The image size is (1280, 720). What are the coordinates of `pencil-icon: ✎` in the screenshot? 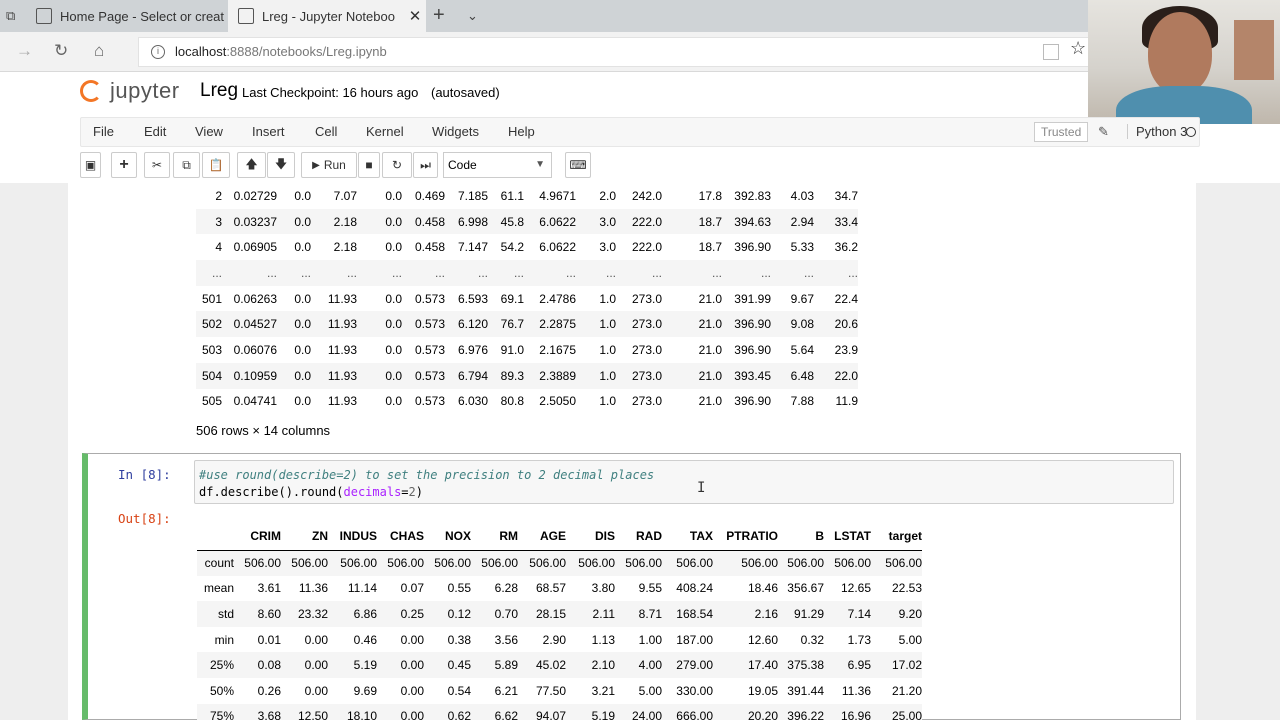 It's located at (1103, 132).